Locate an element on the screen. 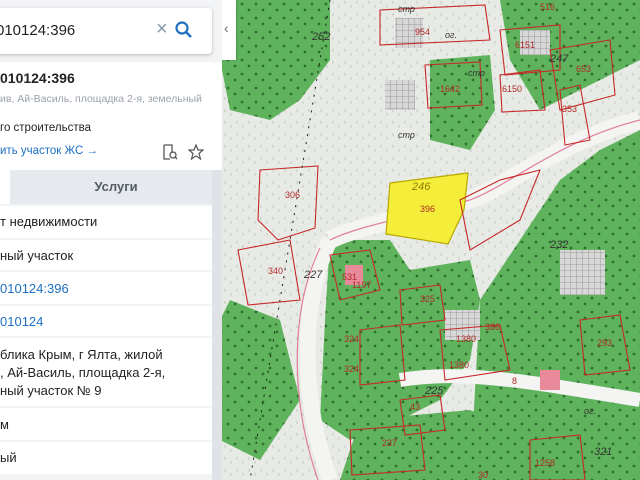  parcel-label: 227 is located at coordinates (313, 275).